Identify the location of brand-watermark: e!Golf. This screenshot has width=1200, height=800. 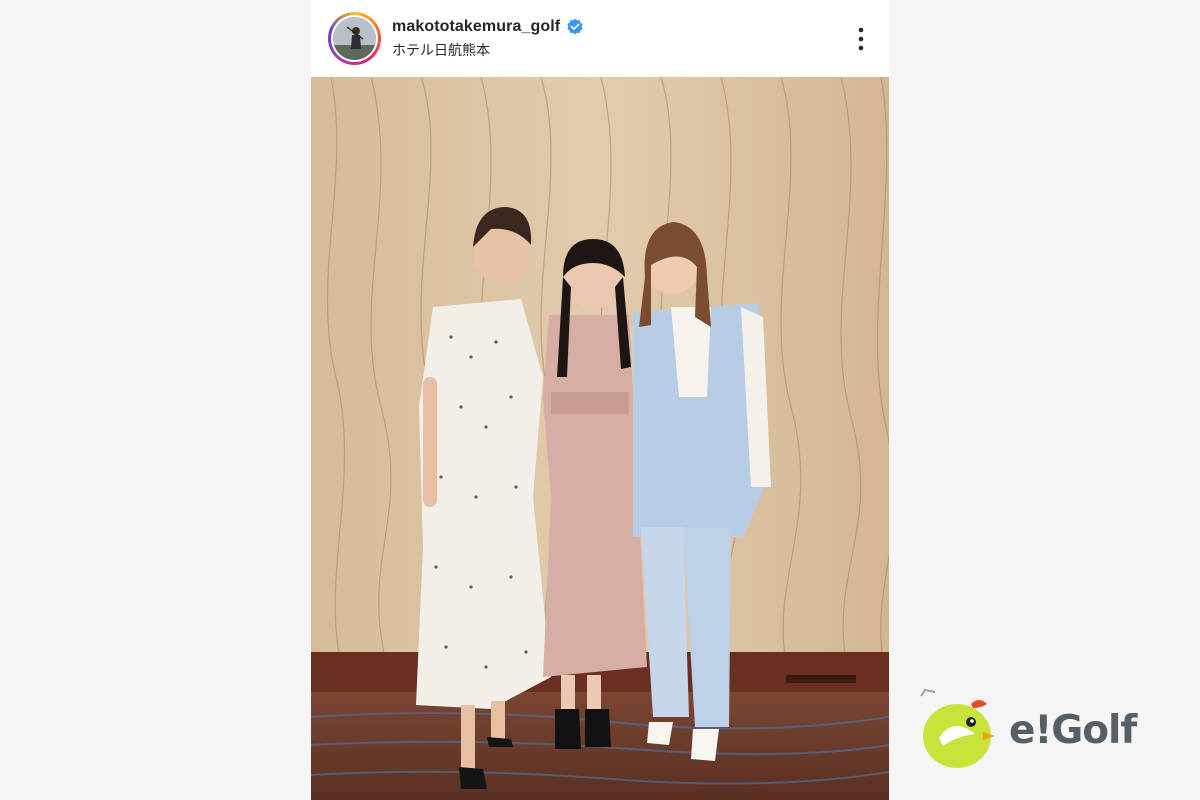
(1044, 731).